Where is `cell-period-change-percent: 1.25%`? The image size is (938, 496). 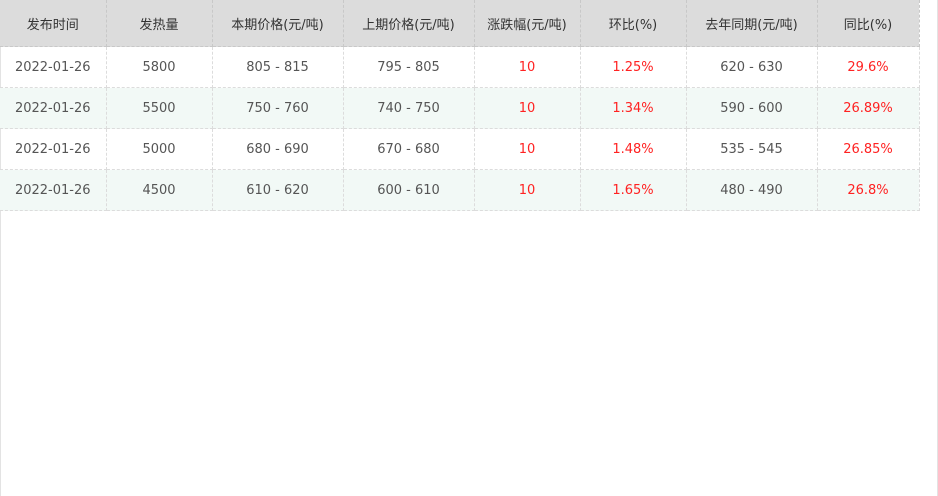
cell-period-change-percent: 1.25% is located at coordinates (633, 67).